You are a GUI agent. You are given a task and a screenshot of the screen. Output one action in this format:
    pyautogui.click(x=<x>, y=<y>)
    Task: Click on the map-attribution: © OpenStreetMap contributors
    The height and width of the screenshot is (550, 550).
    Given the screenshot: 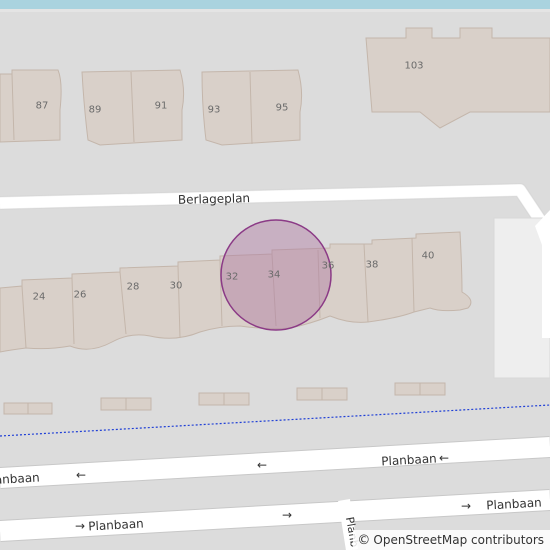 What is the action you would take?
    pyautogui.click(x=451, y=540)
    